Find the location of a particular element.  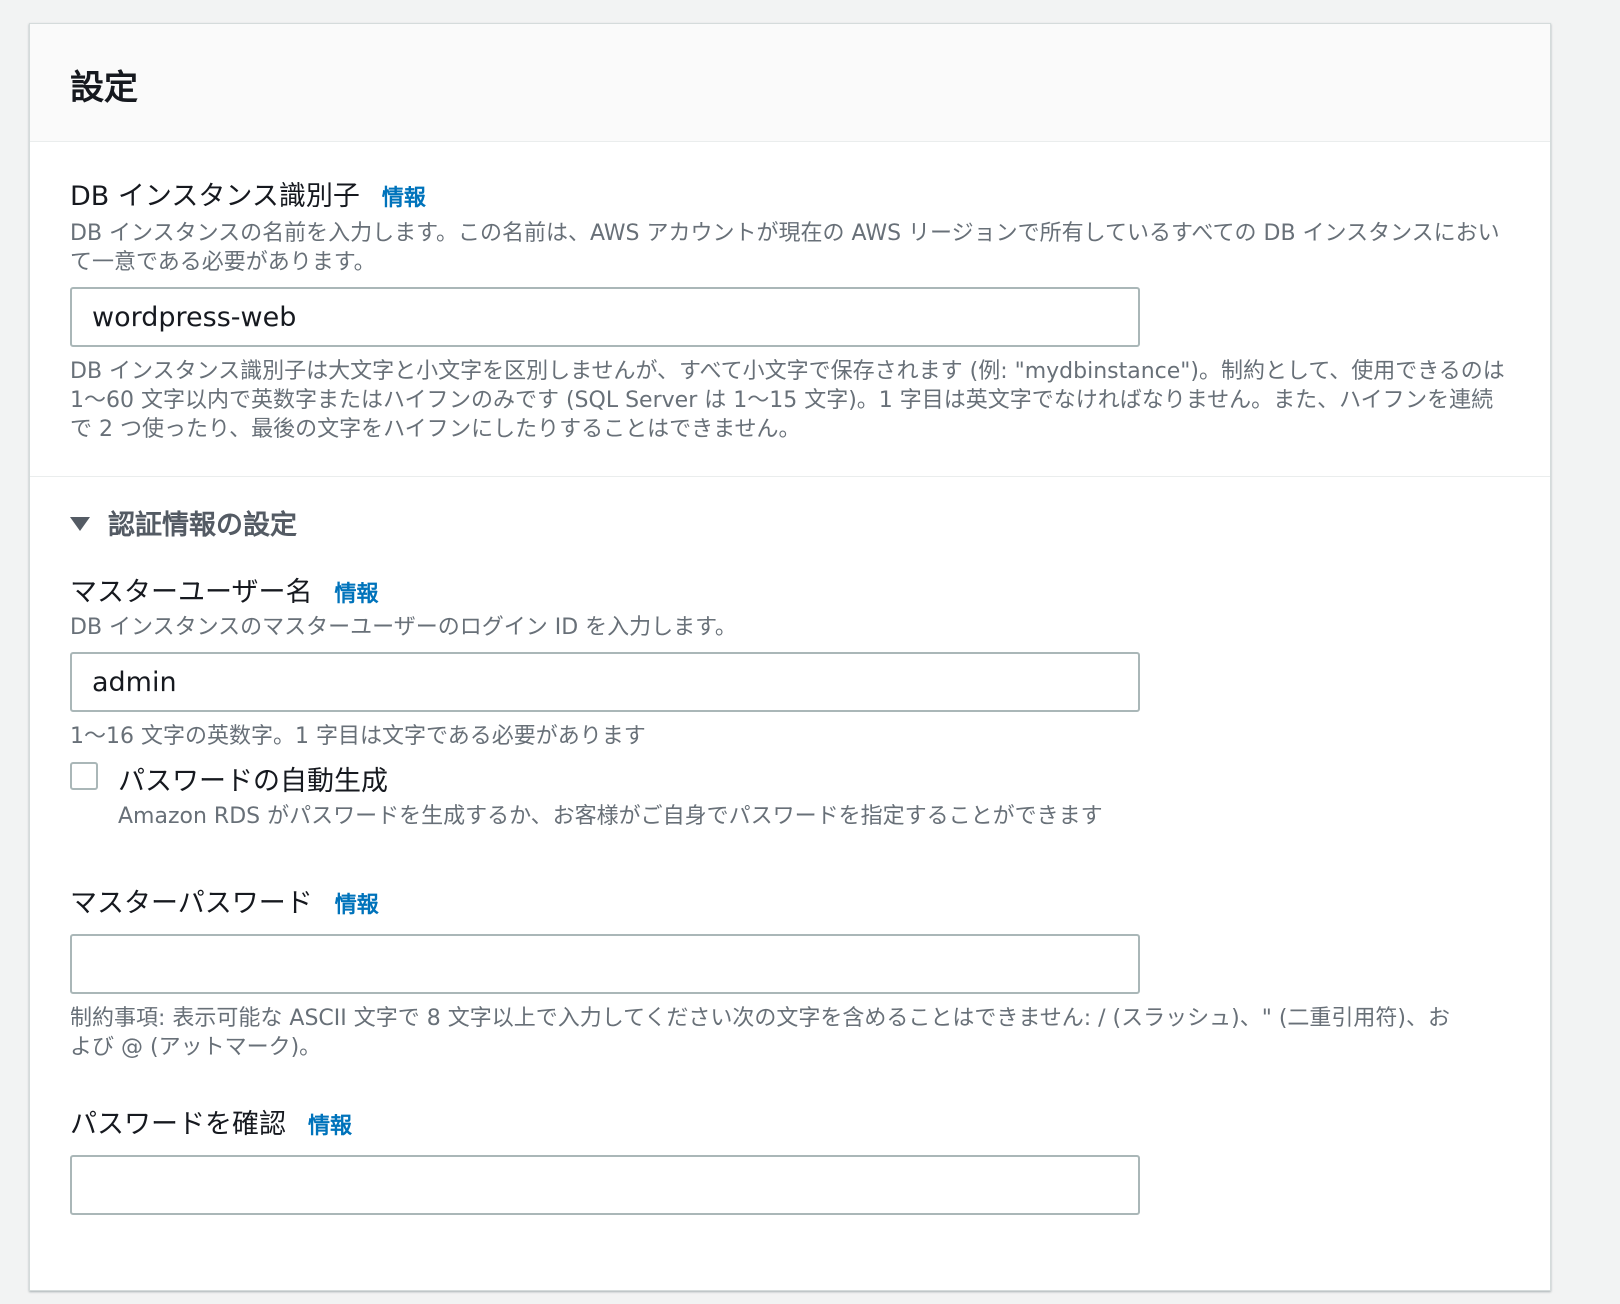

instance-identifier-info-link: 情報 is located at coordinates (404, 196).